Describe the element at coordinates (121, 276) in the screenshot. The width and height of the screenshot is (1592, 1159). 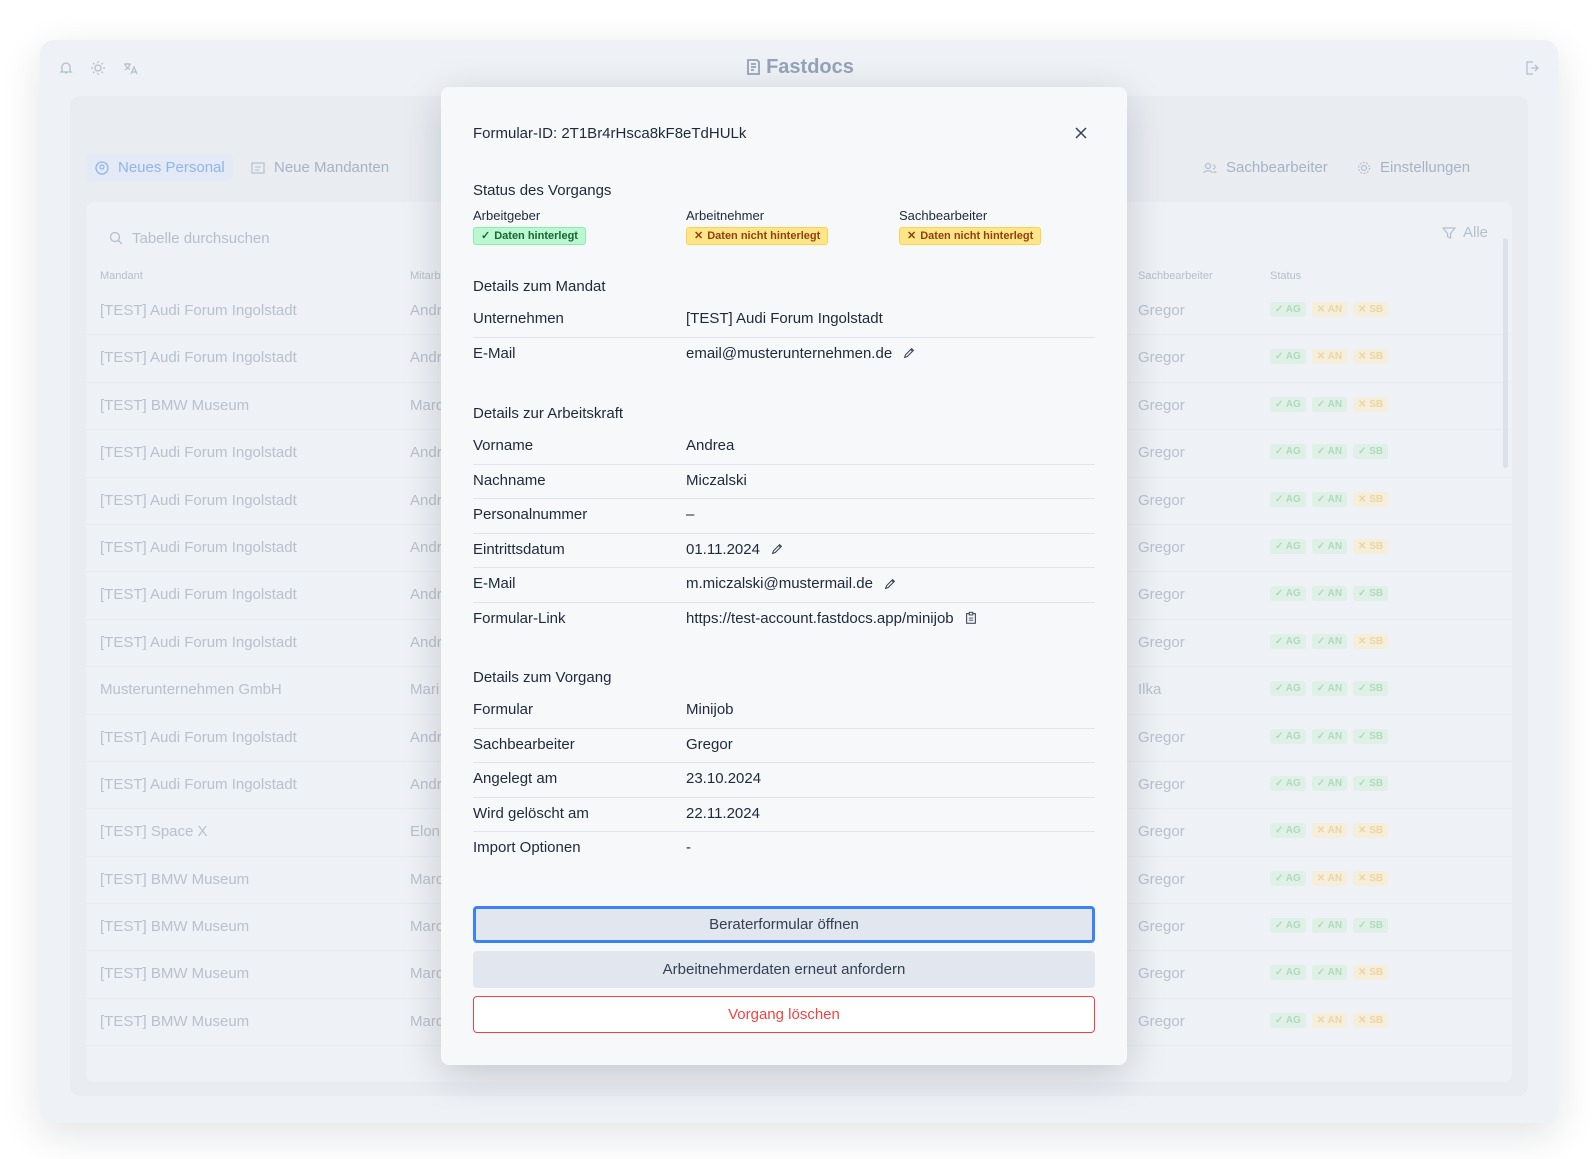
I see `column-header-mandant: Mandant` at that location.